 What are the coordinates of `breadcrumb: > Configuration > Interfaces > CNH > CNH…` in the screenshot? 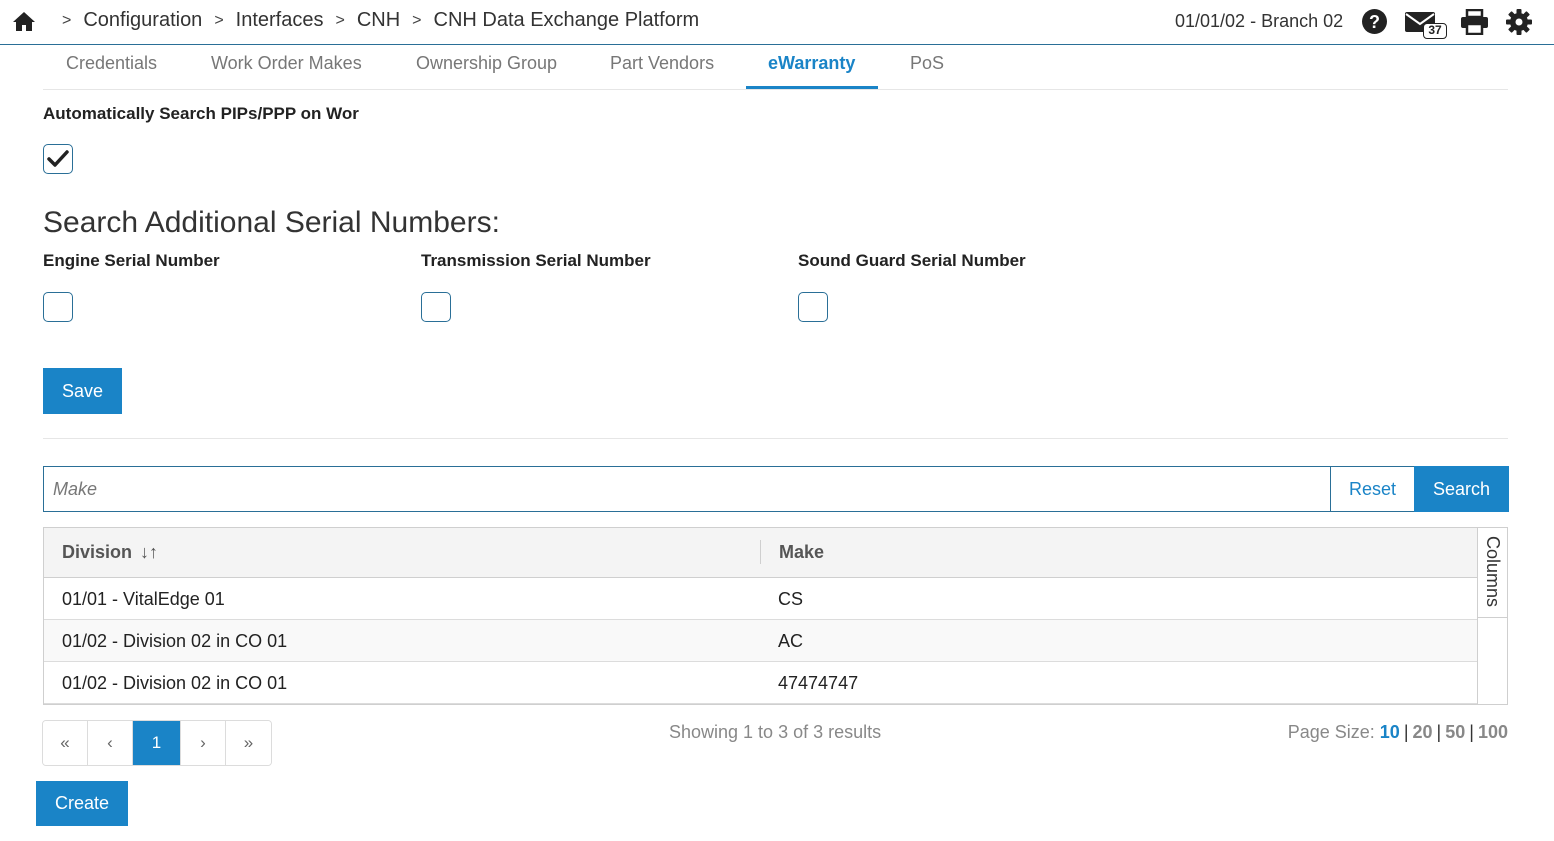 It's located at (386, 20).